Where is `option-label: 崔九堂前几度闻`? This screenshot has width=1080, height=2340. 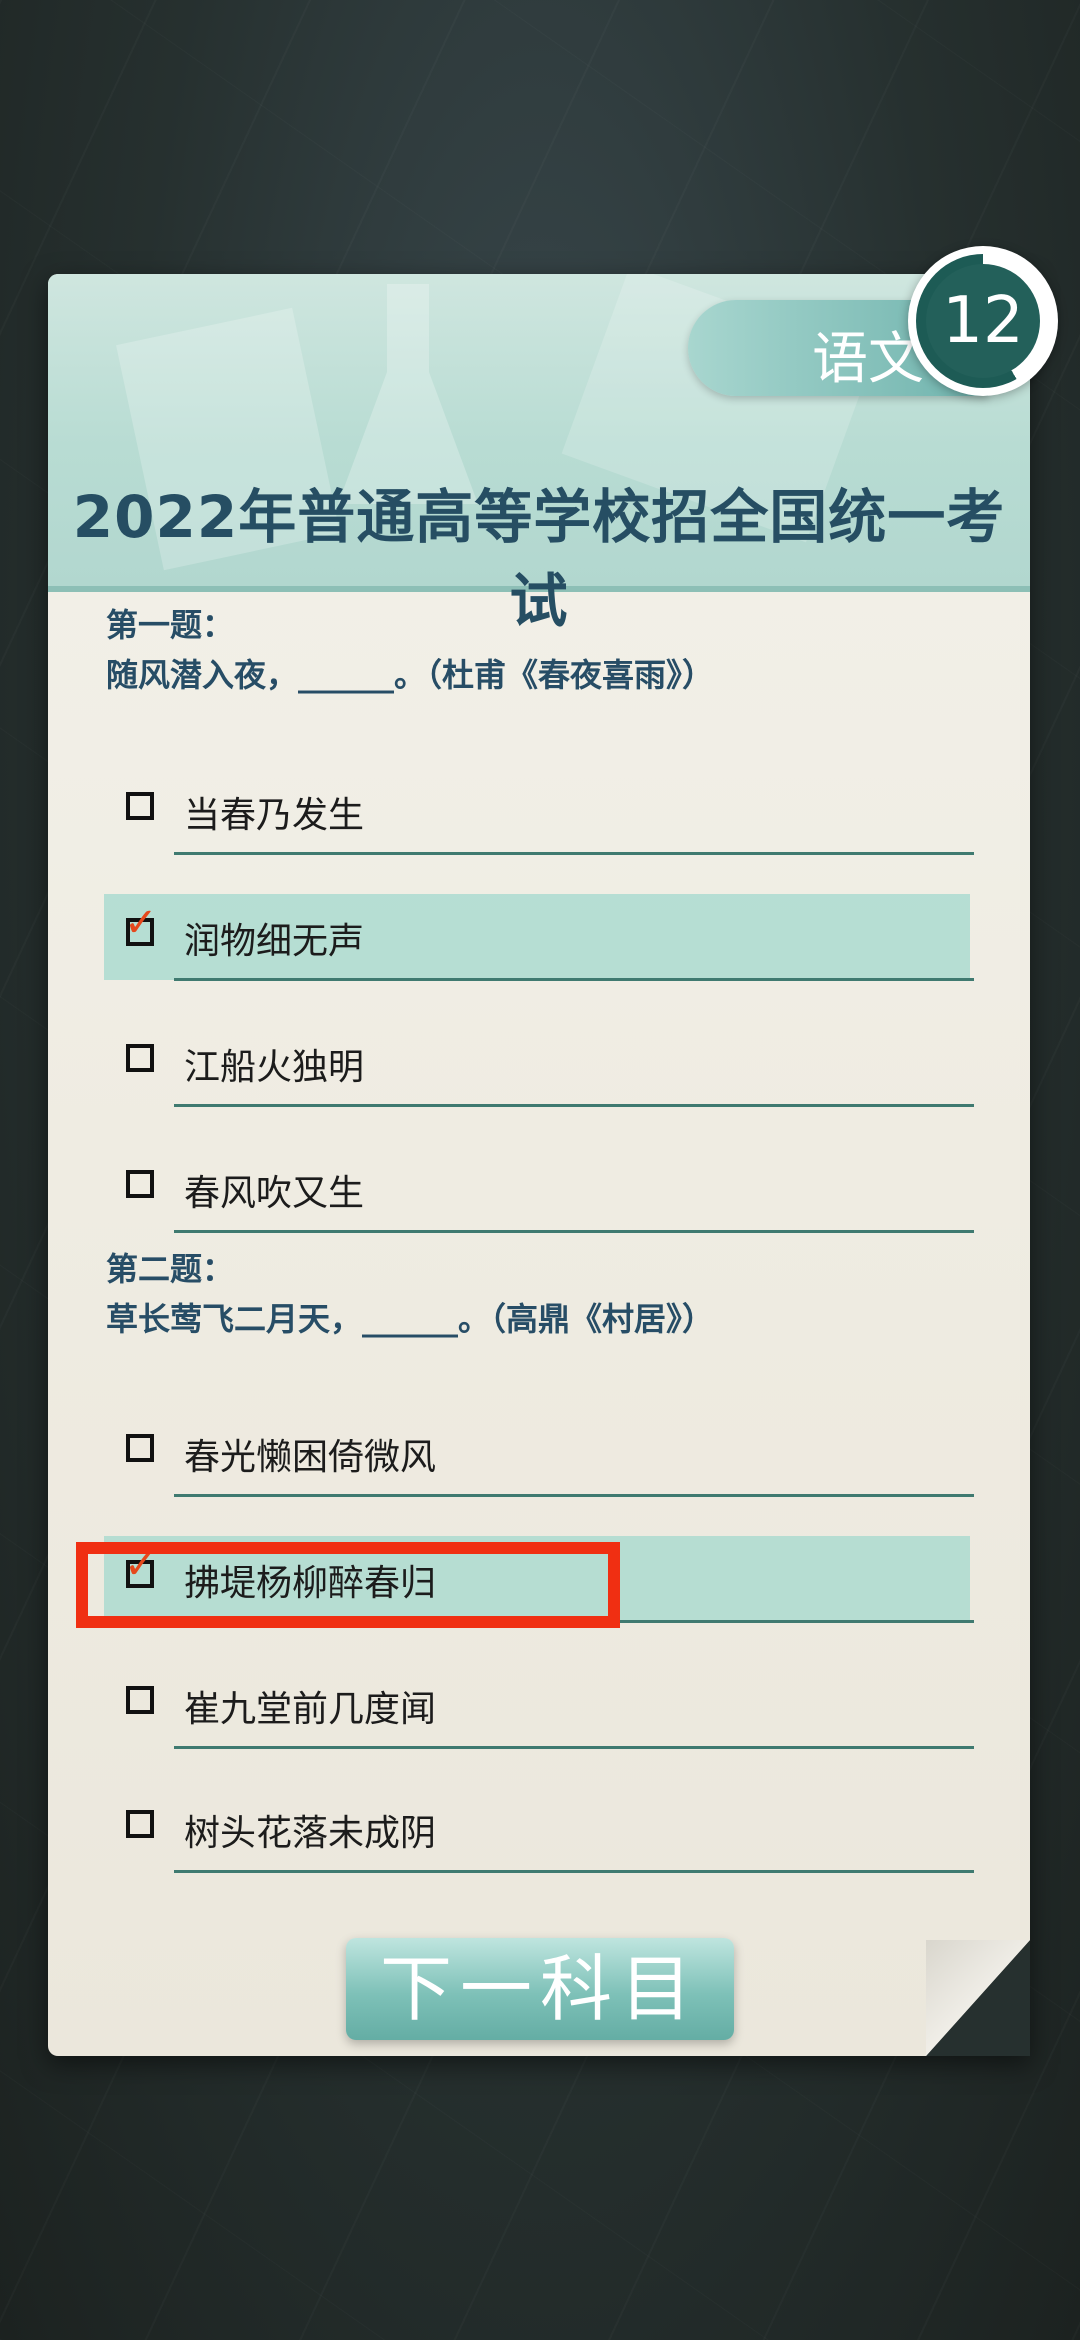
option-label: 崔九堂前几度闻 is located at coordinates (310, 1709).